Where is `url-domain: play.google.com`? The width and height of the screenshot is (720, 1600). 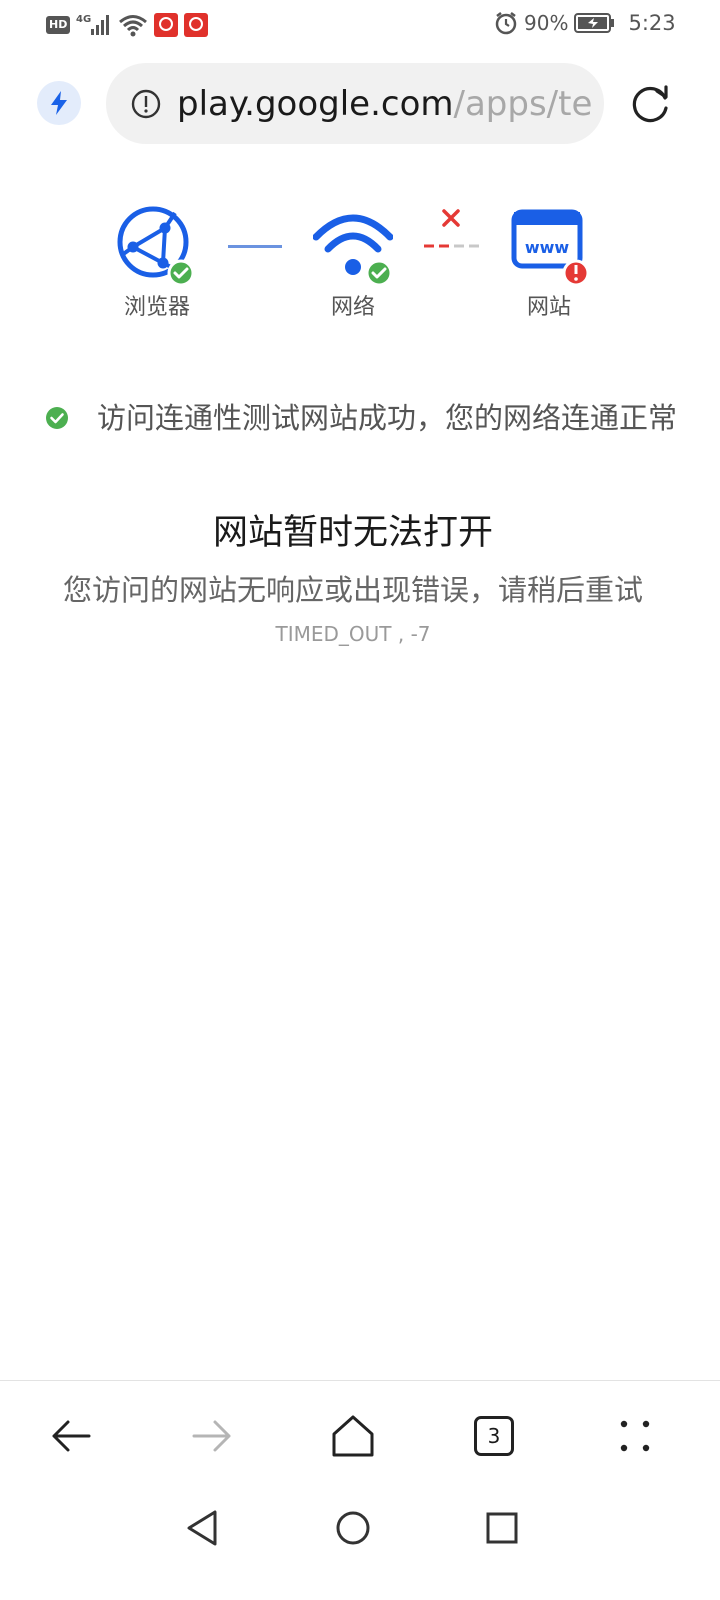 url-domain: play.google.com is located at coordinates (315, 104).